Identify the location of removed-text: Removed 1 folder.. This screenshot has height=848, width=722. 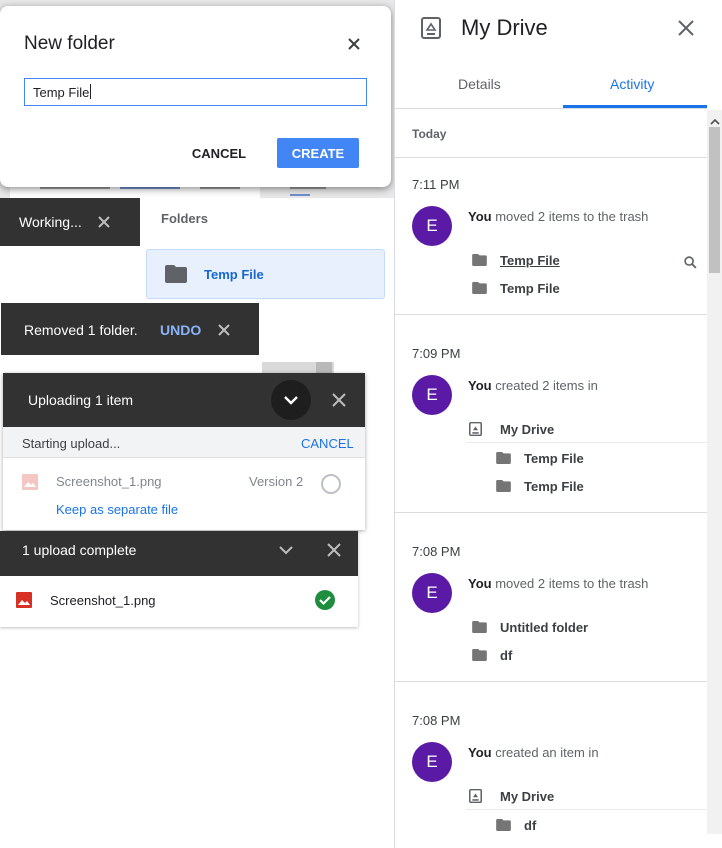
(81, 330).